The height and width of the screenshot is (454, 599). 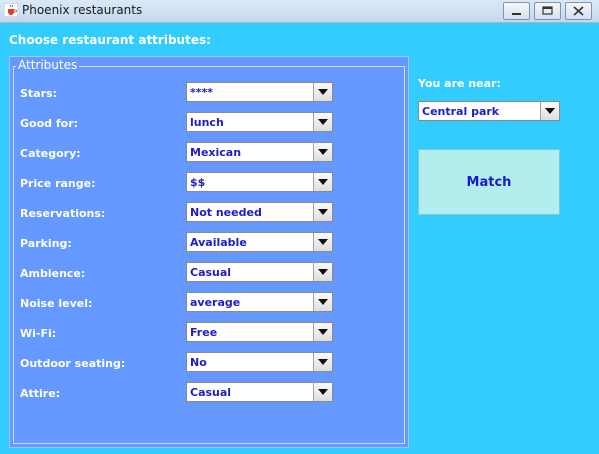 I want to click on wifi-combo: Free, so click(x=259, y=332).